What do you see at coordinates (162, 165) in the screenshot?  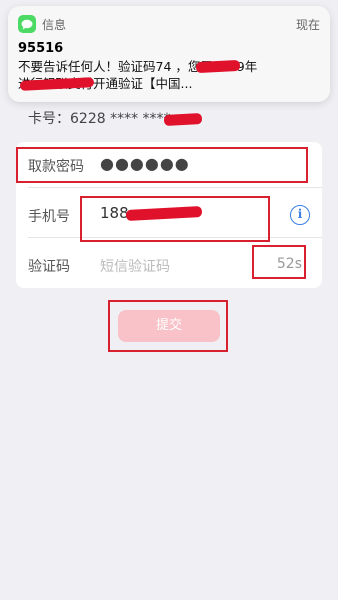 I see `annotation-box-password` at bounding box center [162, 165].